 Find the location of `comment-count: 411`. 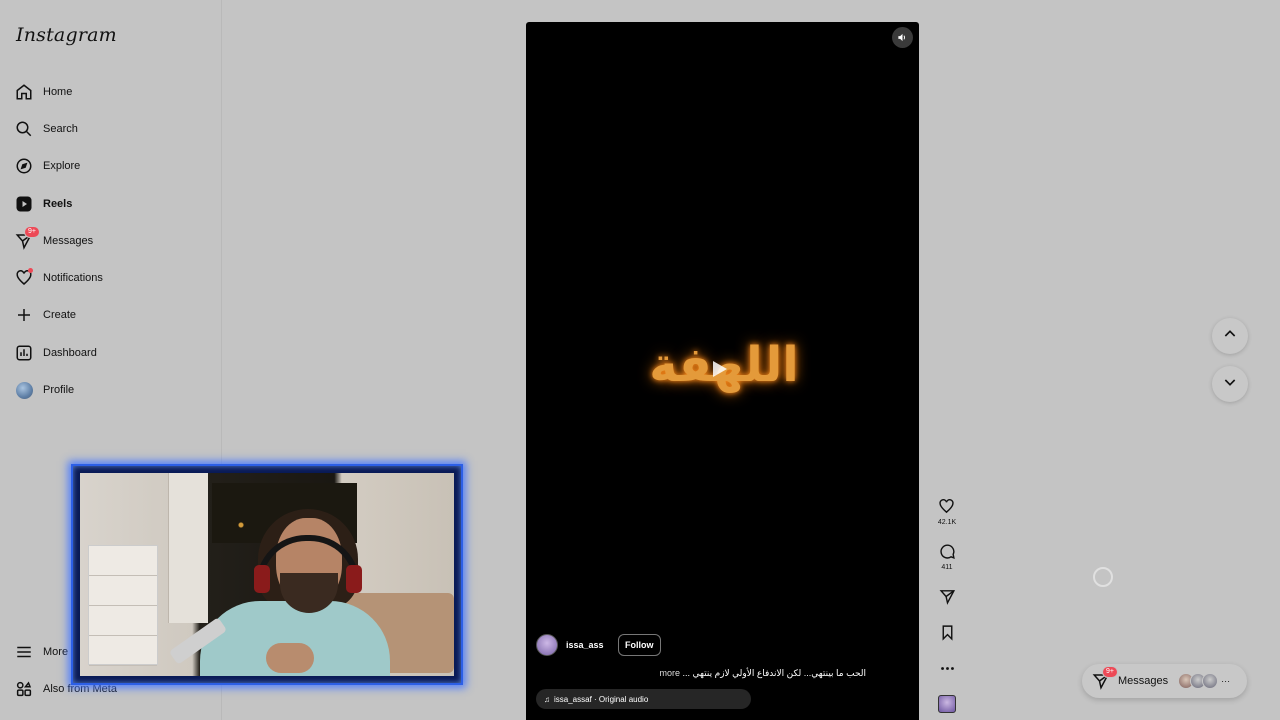

comment-count: 411 is located at coordinates (947, 567).